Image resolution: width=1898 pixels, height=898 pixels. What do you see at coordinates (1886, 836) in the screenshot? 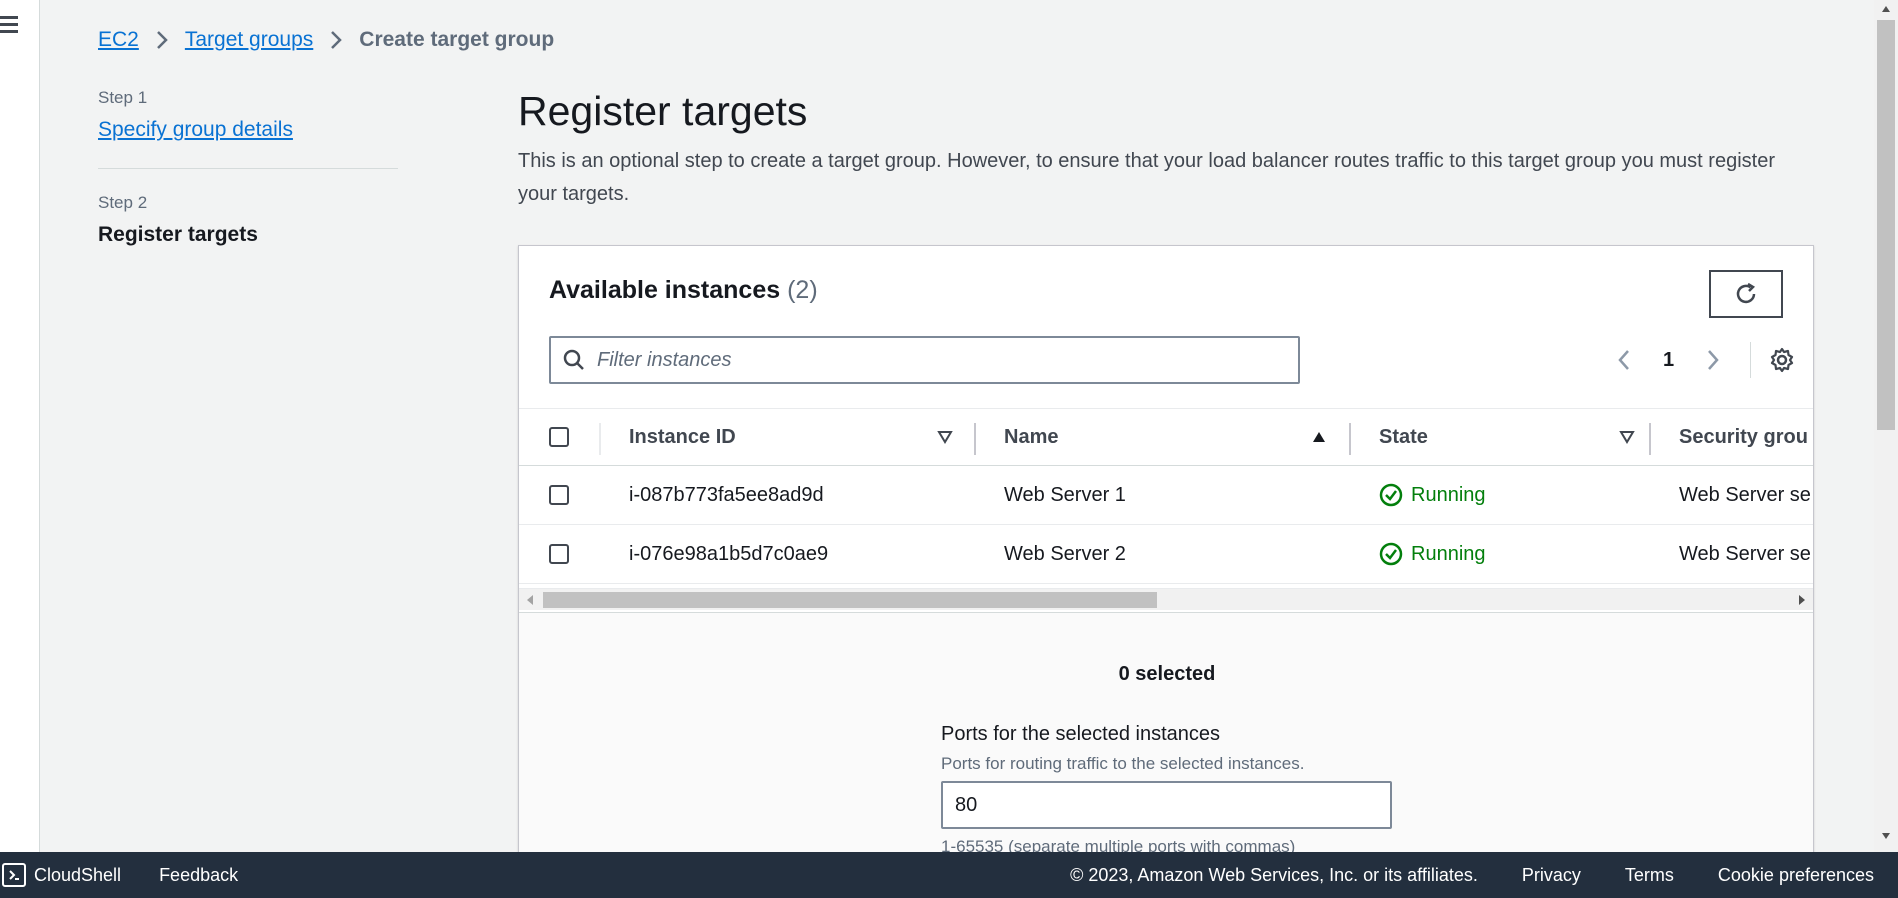
I see `scroll-down-icon` at bounding box center [1886, 836].